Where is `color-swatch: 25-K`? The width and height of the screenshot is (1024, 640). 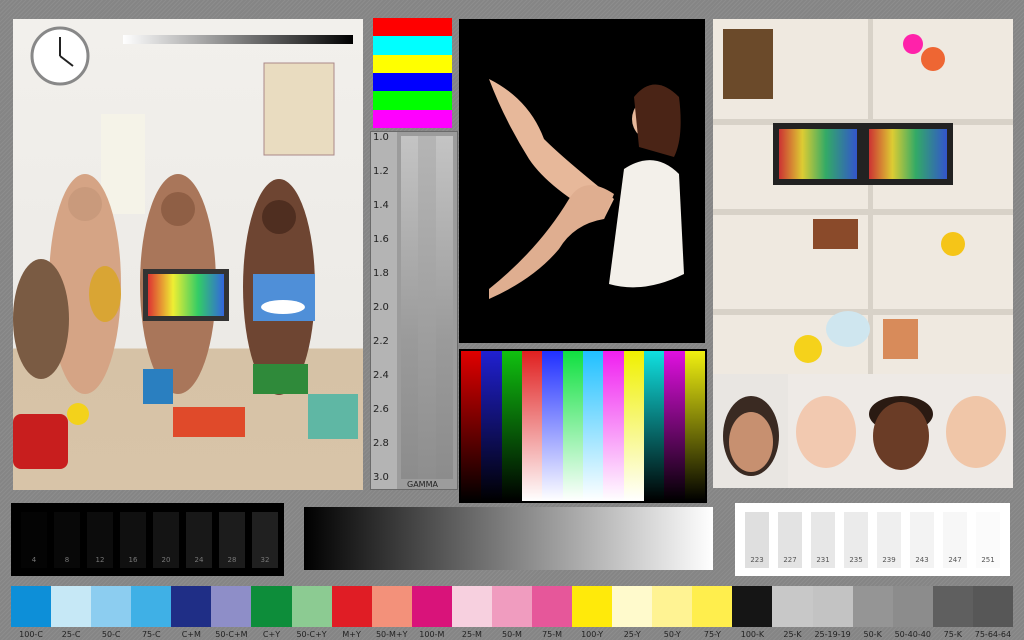
color-swatch: 25-K is located at coordinates (792, 612).